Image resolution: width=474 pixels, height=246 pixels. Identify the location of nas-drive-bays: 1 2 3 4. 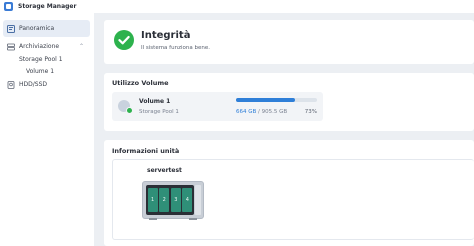
(170, 200).